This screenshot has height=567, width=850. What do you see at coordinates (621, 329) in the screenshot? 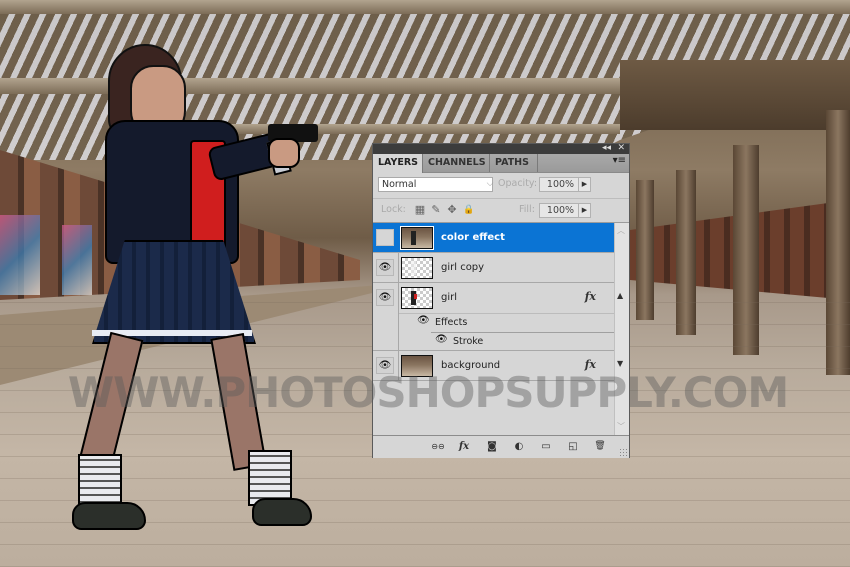
I see `layers-scrollbar: ︿ ▲ ▼ ﹀` at bounding box center [621, 329].